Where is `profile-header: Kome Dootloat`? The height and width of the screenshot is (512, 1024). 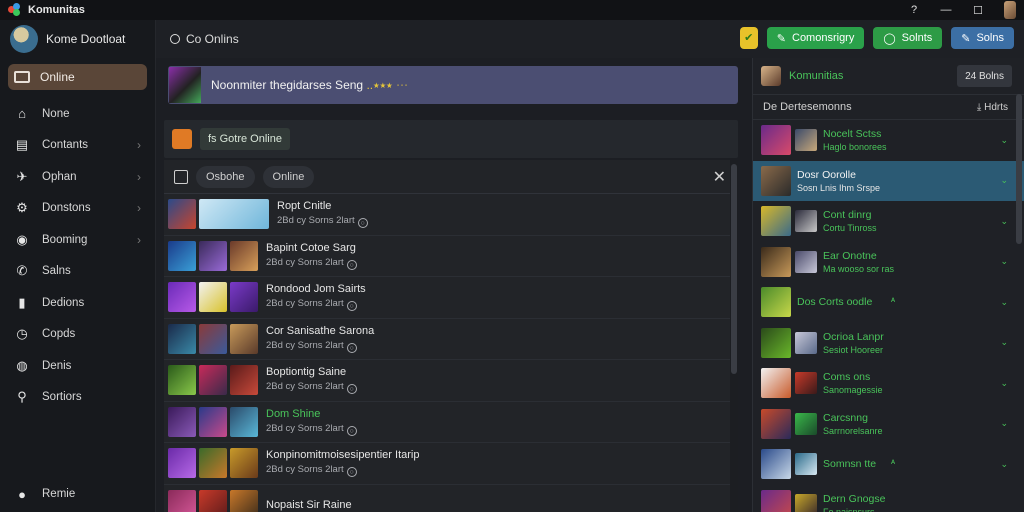 profile-header: Kome Dootloat is located at coordinates (77, 39).